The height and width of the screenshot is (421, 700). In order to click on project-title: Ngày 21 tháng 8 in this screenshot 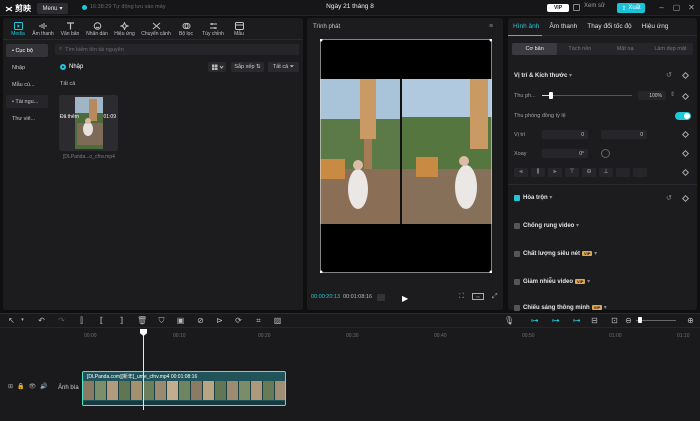, I will do `click(350, 6)`.